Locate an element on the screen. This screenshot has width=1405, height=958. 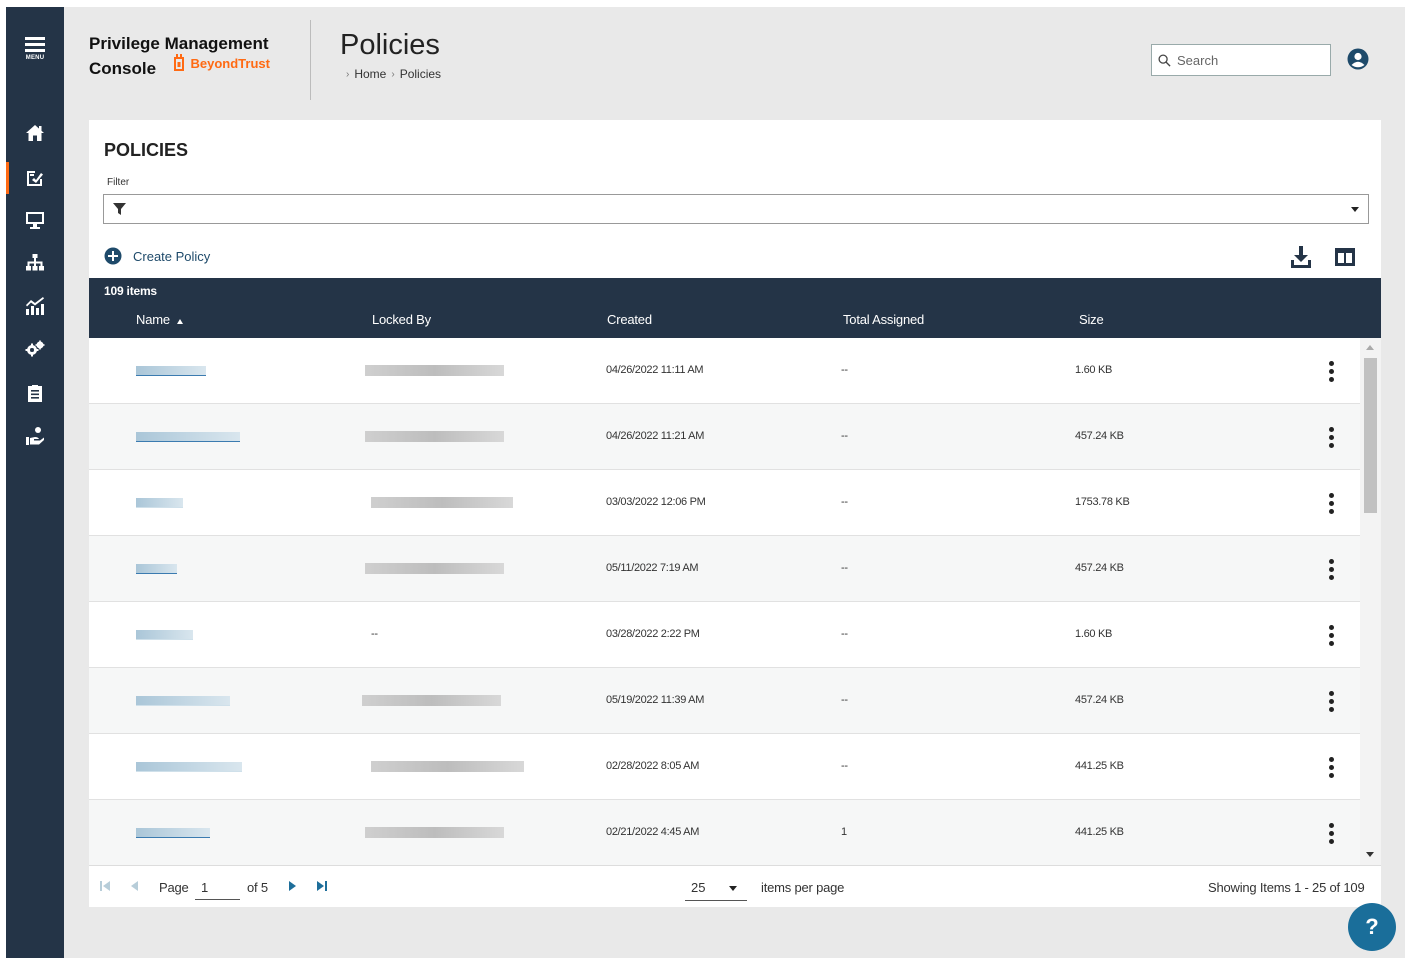
deploy-icon is located at coordinates (35, 436).